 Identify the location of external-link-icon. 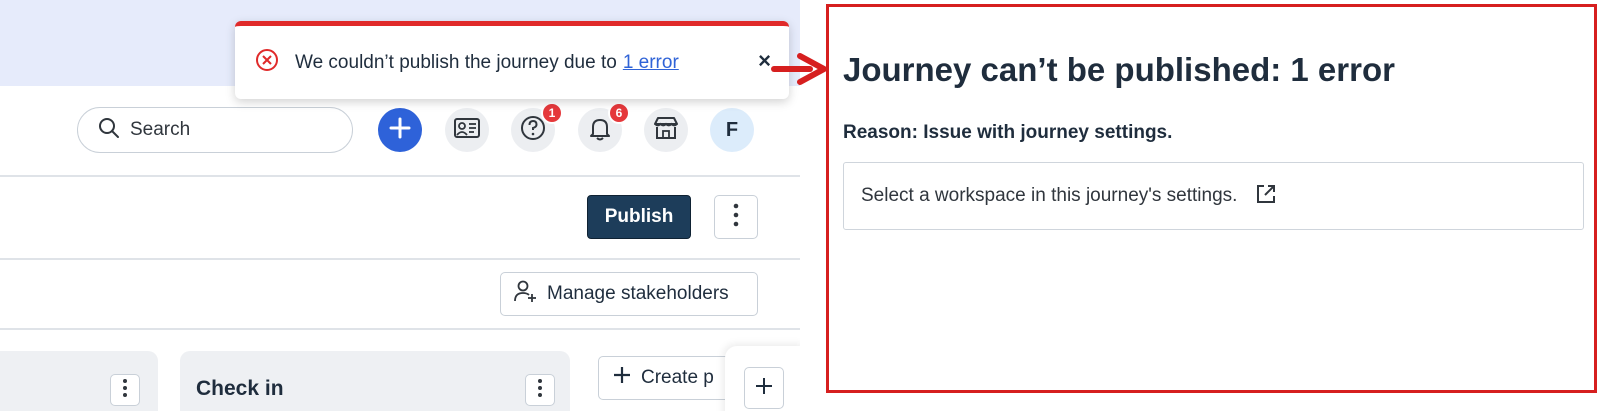
(1266, 196).